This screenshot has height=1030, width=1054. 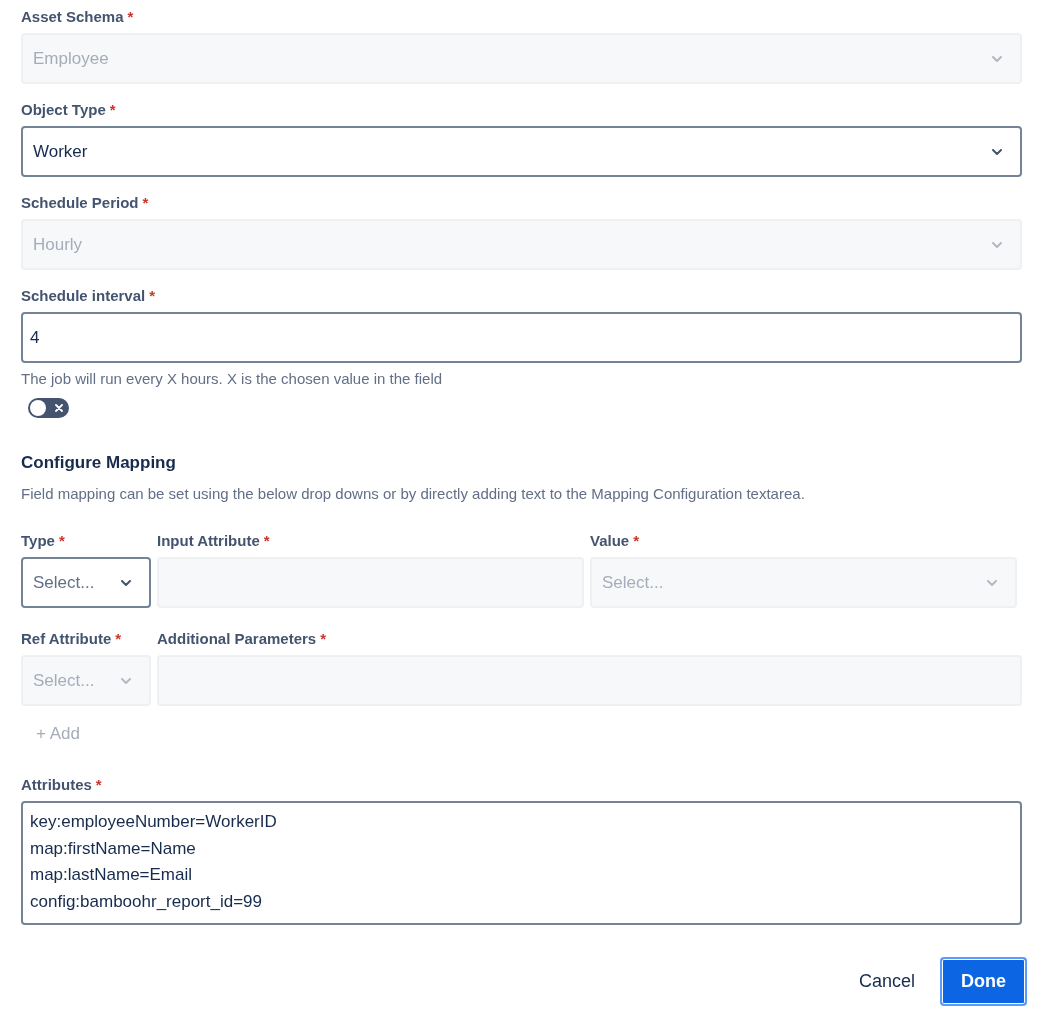 What do you see at coordinates (886, 981) in the screenshot?
I see `cancel-button: Cancel` at bounding box center [886, 981].